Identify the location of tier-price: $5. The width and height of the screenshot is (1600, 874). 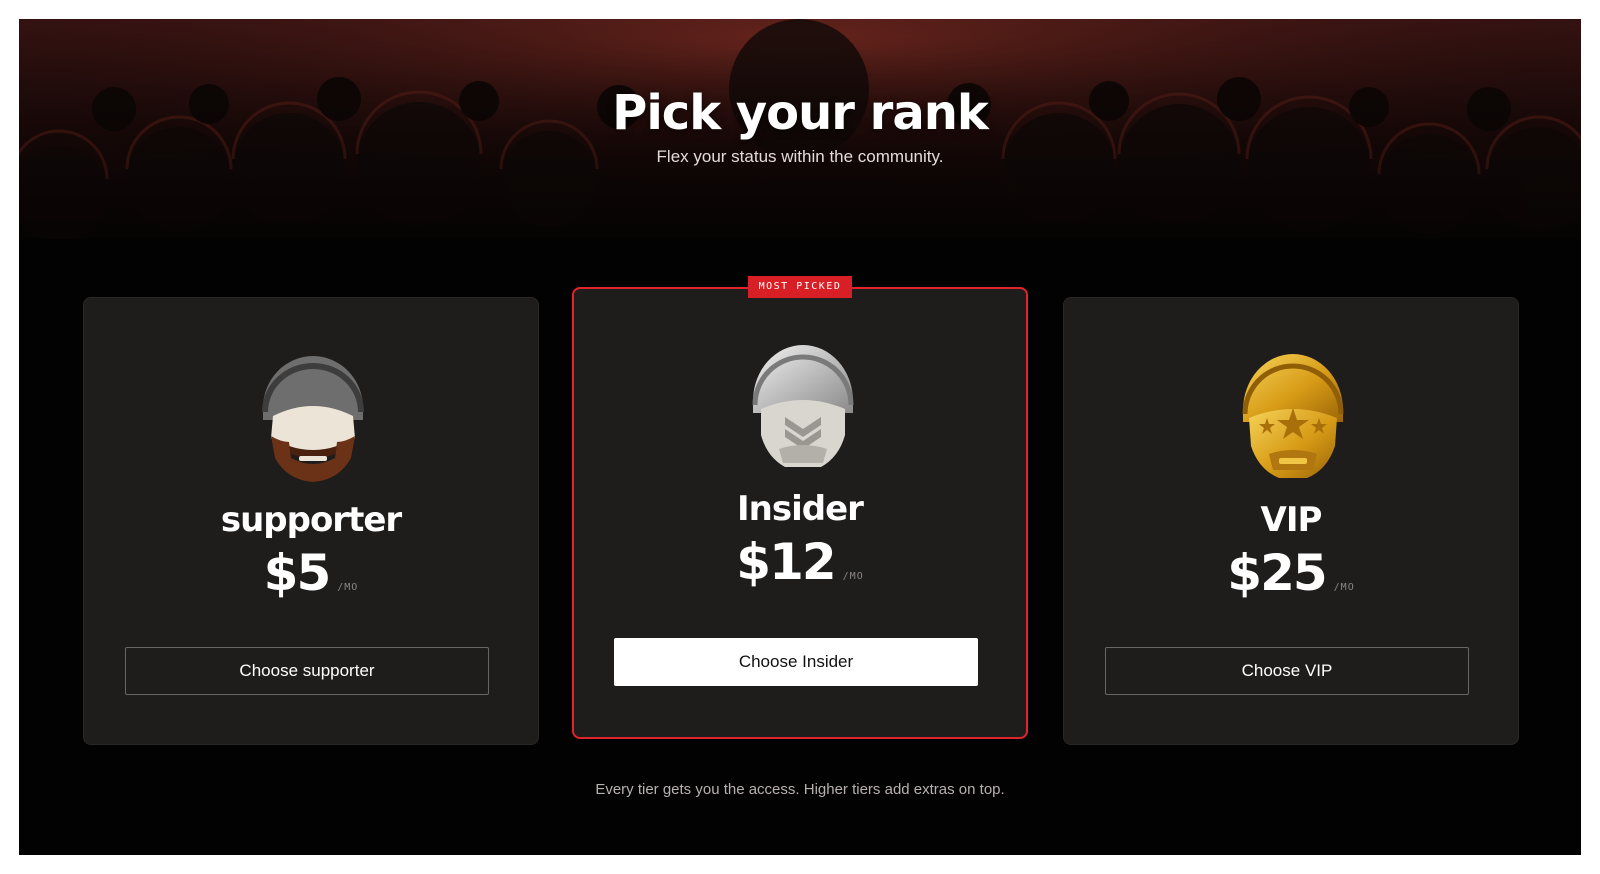
(297, 573).